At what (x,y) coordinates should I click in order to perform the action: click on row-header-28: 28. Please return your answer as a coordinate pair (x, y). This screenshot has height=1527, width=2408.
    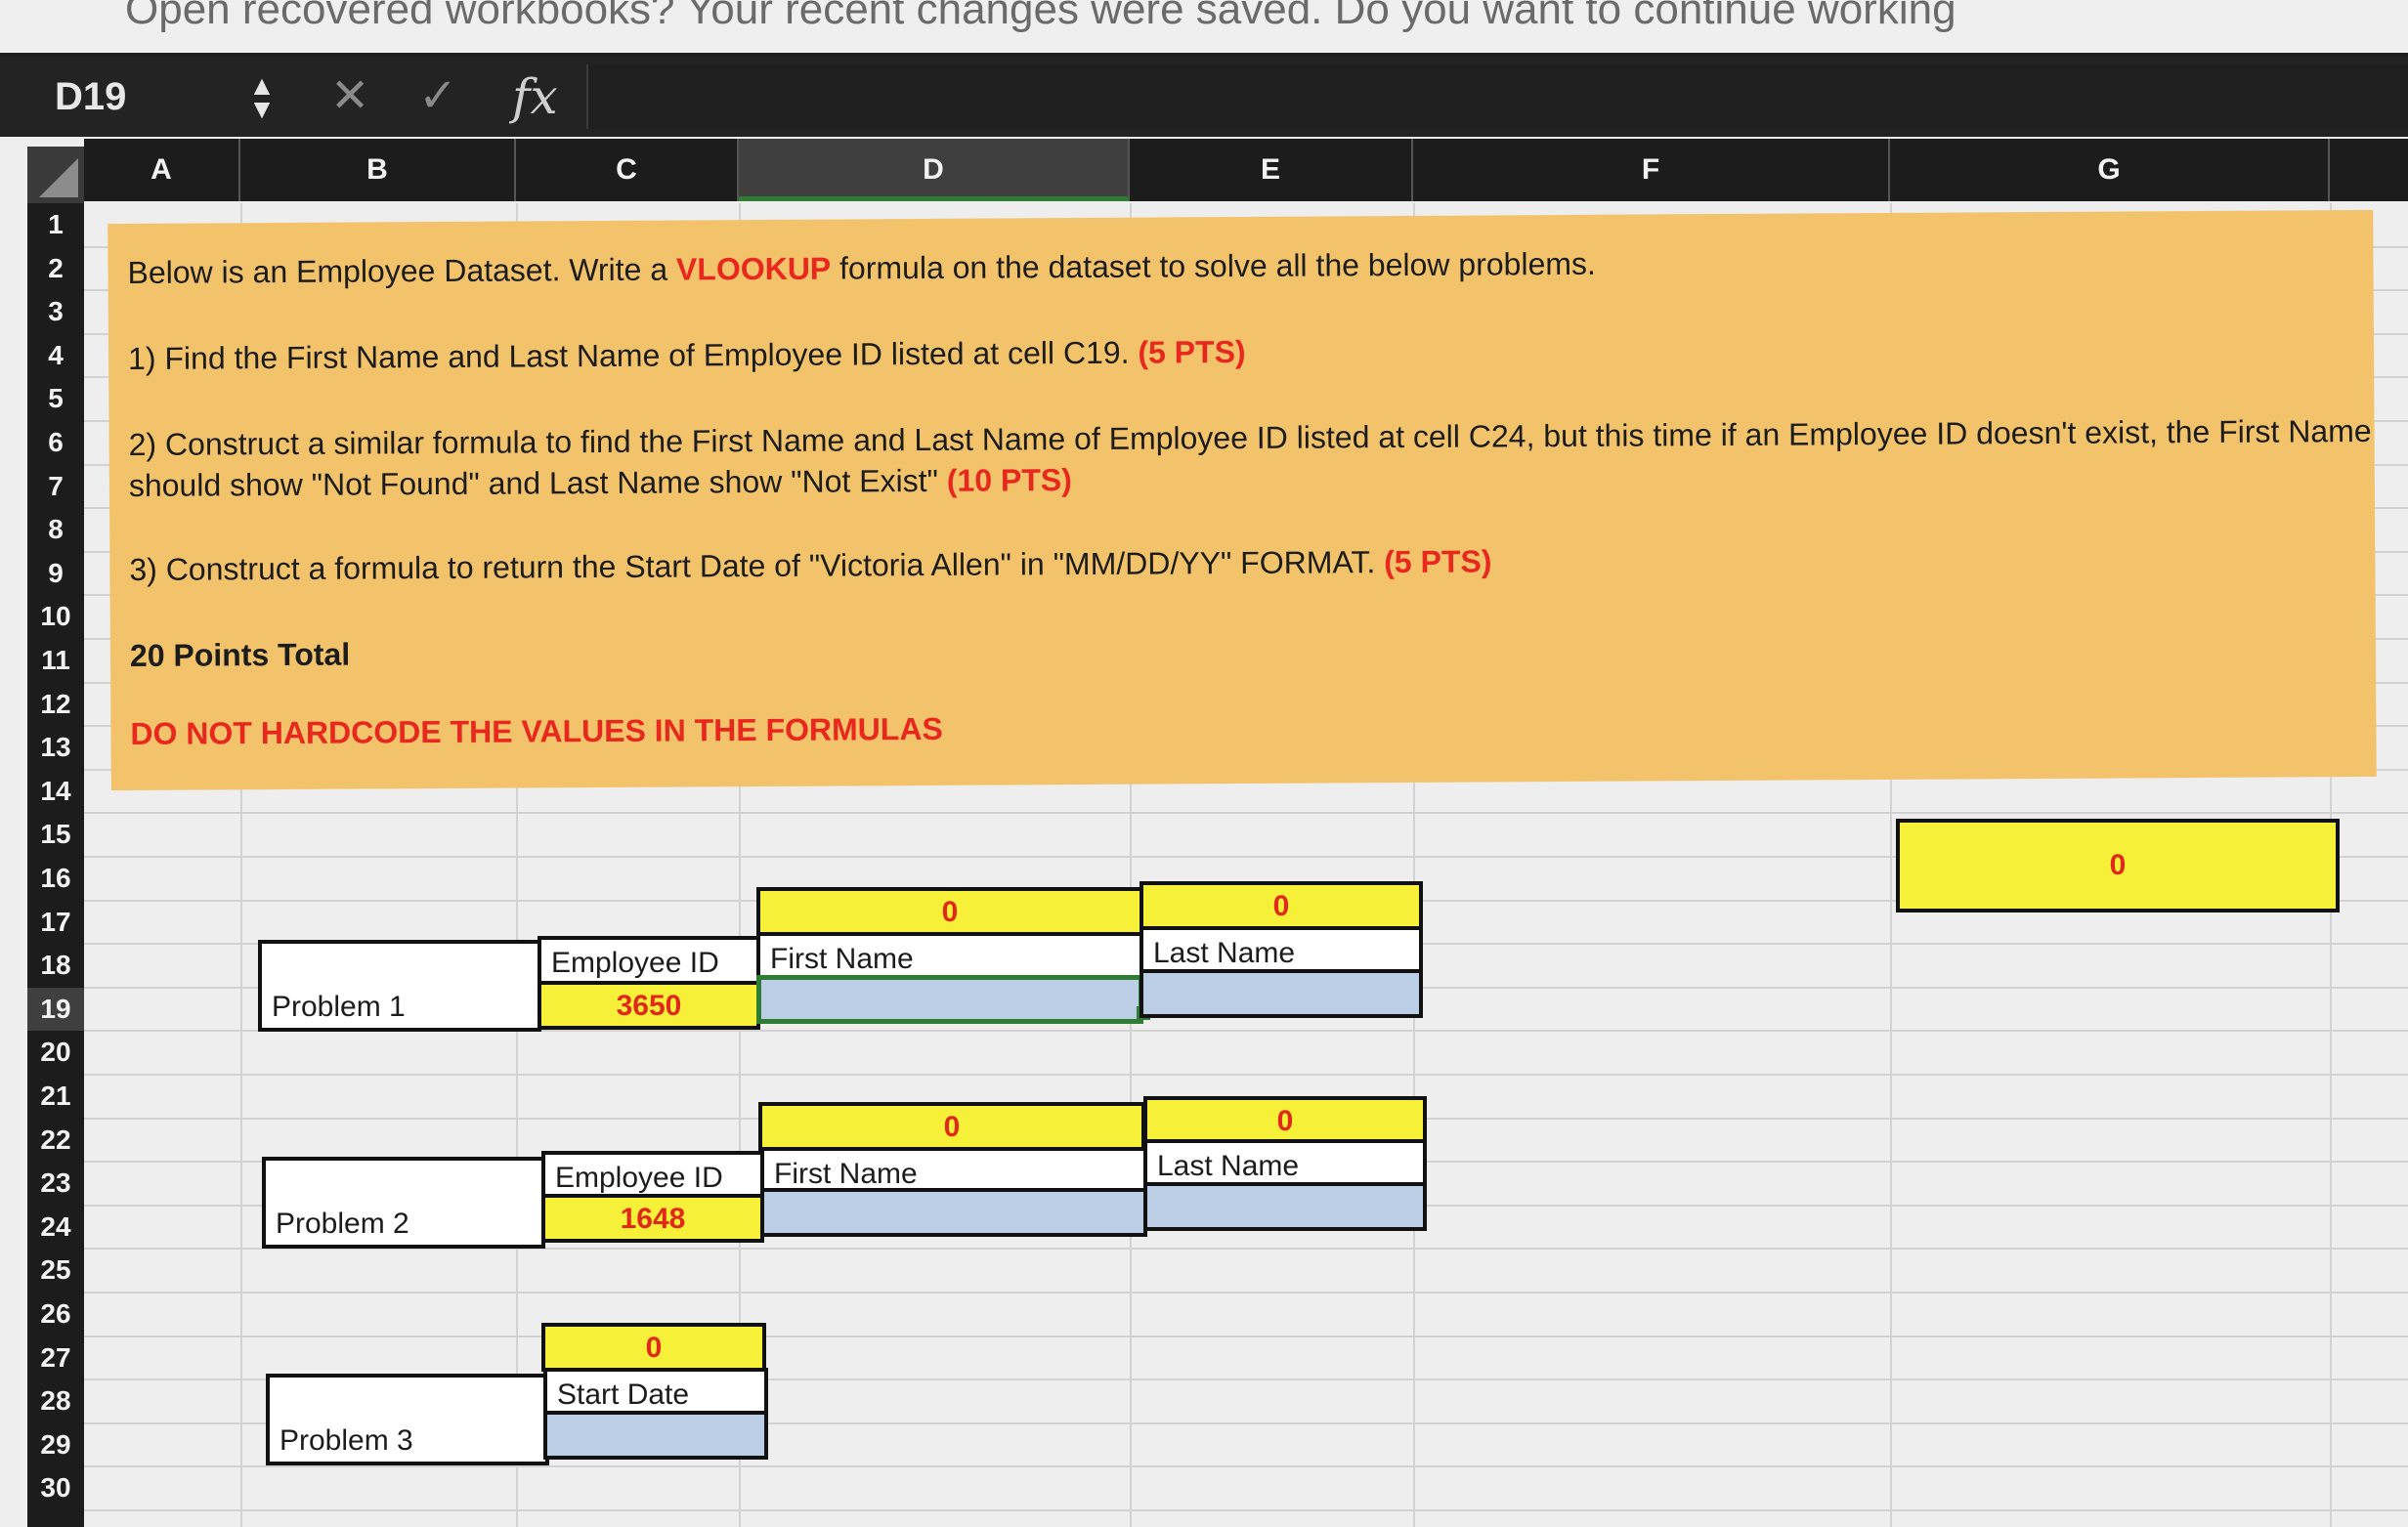
    Looking at the image, I should click on (56, 1400).